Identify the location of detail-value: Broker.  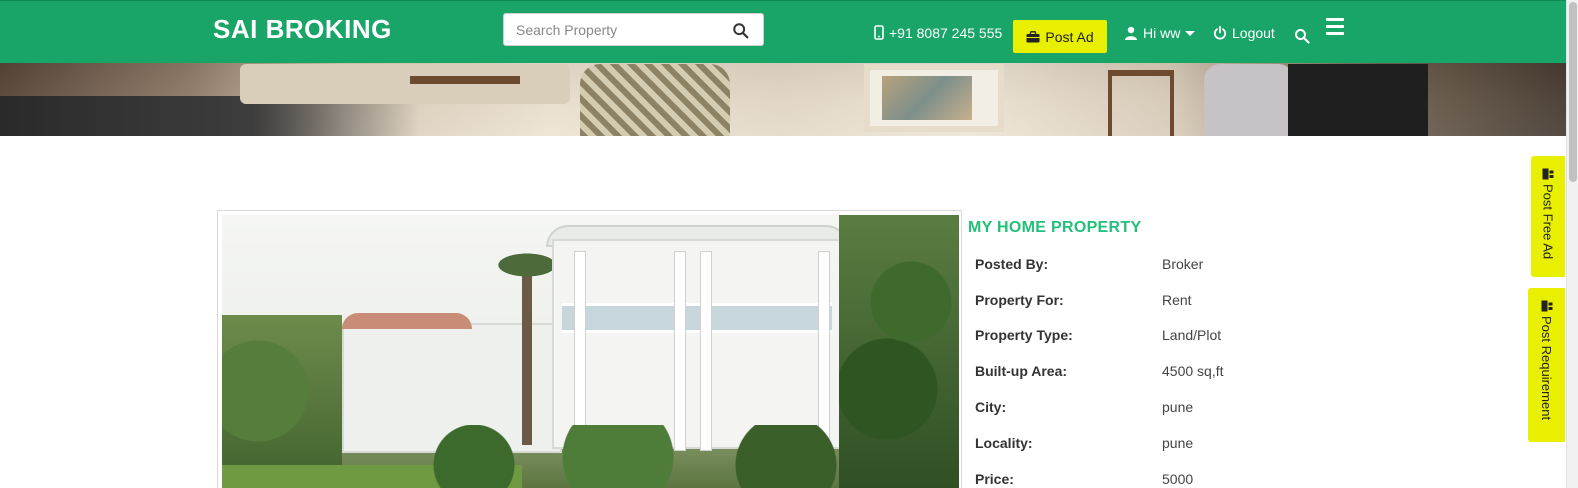
(1183, 263).